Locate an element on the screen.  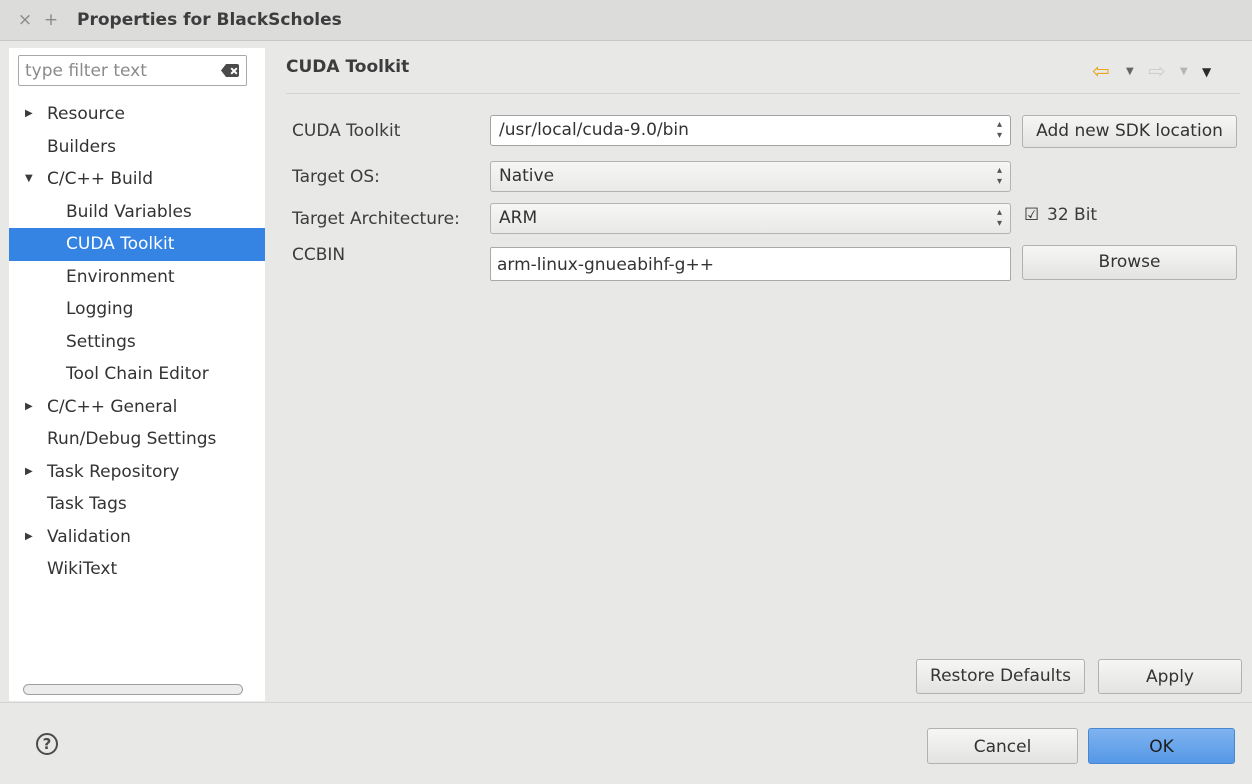
target-architecture-value: ARM is located at coordinates (518, 218).